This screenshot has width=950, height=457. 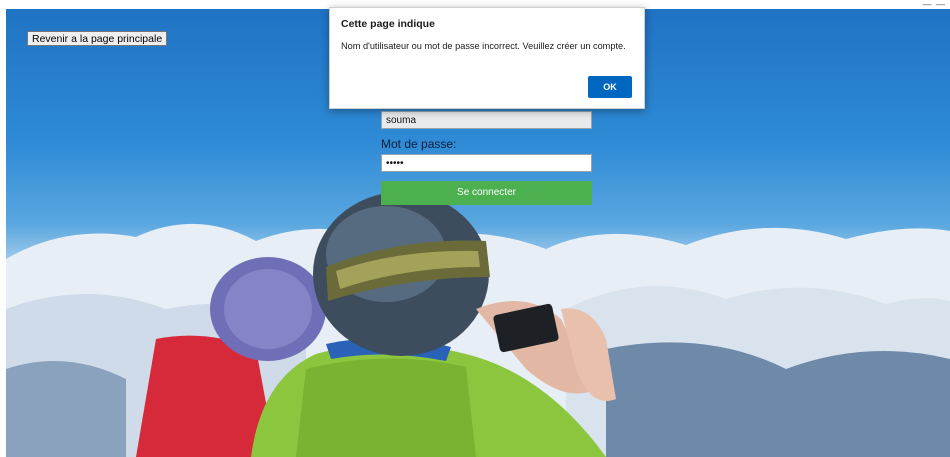 What do you see at coordinates (486, 120) in the screenshot?
I see `username-input: souma` at bounding box center [486, 120].